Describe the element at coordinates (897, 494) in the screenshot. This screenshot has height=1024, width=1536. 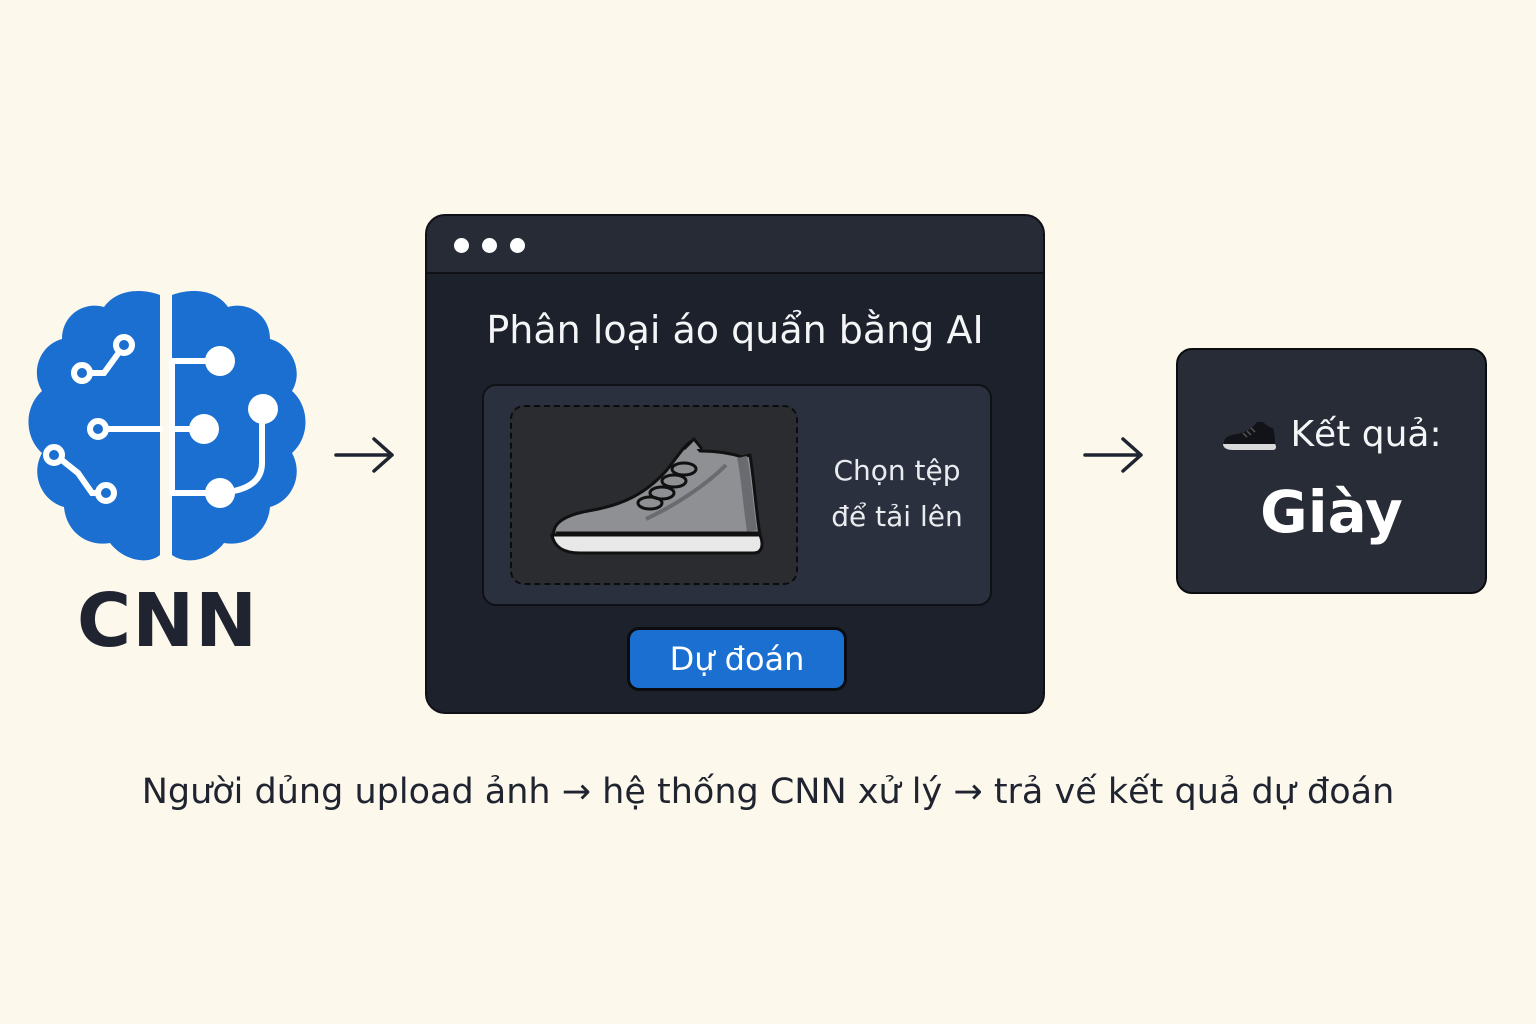
I see `choose-file-label: Chọn tệp để tải lên` at that location.